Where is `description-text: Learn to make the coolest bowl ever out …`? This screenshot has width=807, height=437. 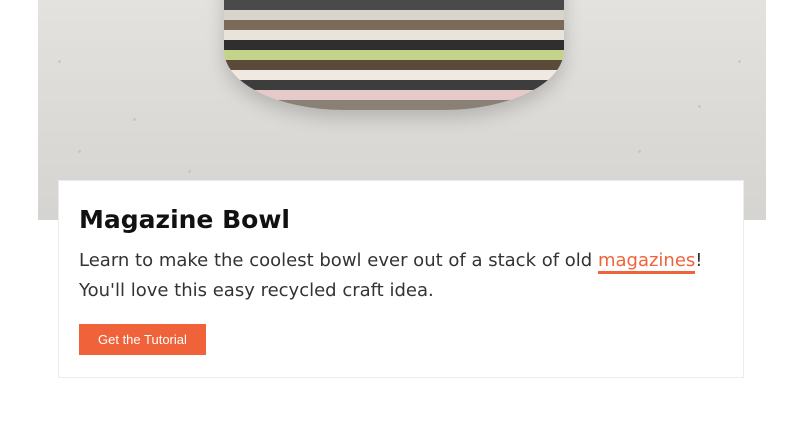 description-text: Learn to make the coolest bowl ever out … is located at coordinates (338, 260).